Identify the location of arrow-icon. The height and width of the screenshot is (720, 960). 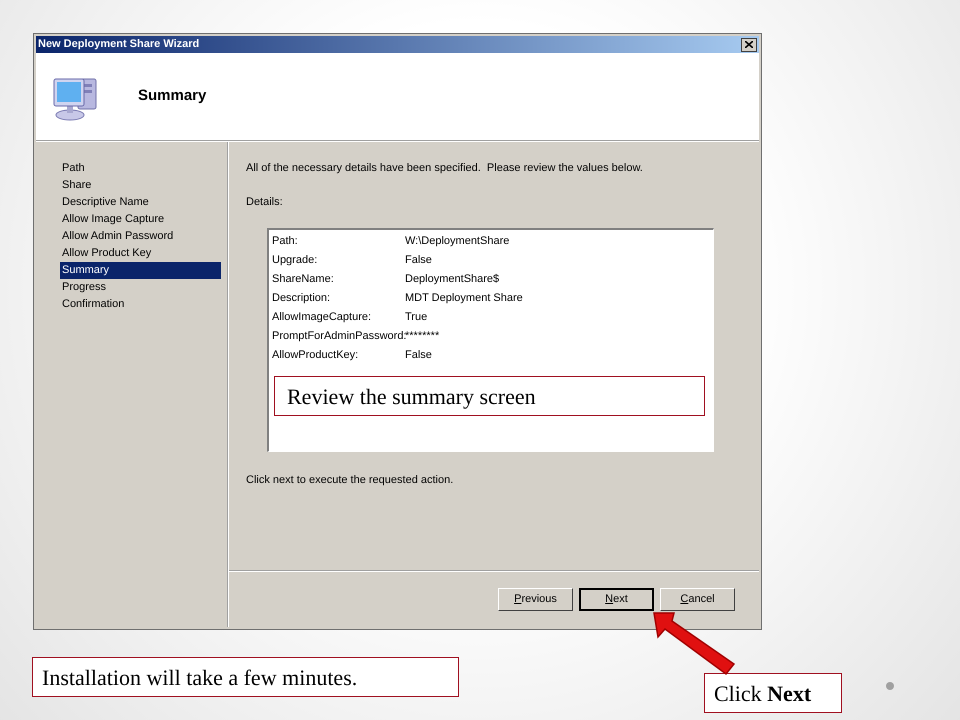
(693, 644).